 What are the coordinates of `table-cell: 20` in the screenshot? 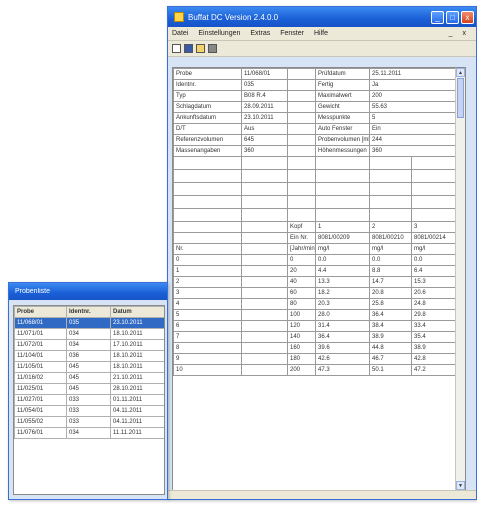 It's located at (301, 271).